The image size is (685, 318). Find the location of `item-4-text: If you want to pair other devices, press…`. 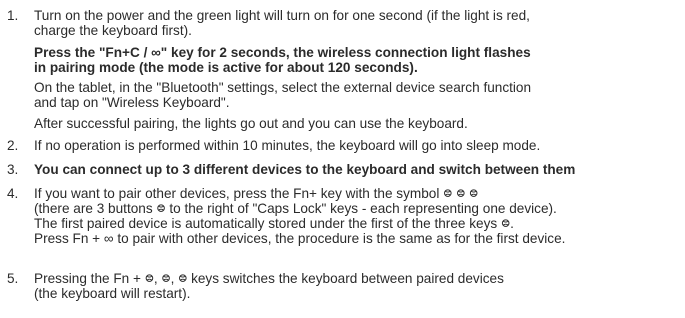

item-4-text: If you want to pair other devices, press… is located at coordinates (299, 216).